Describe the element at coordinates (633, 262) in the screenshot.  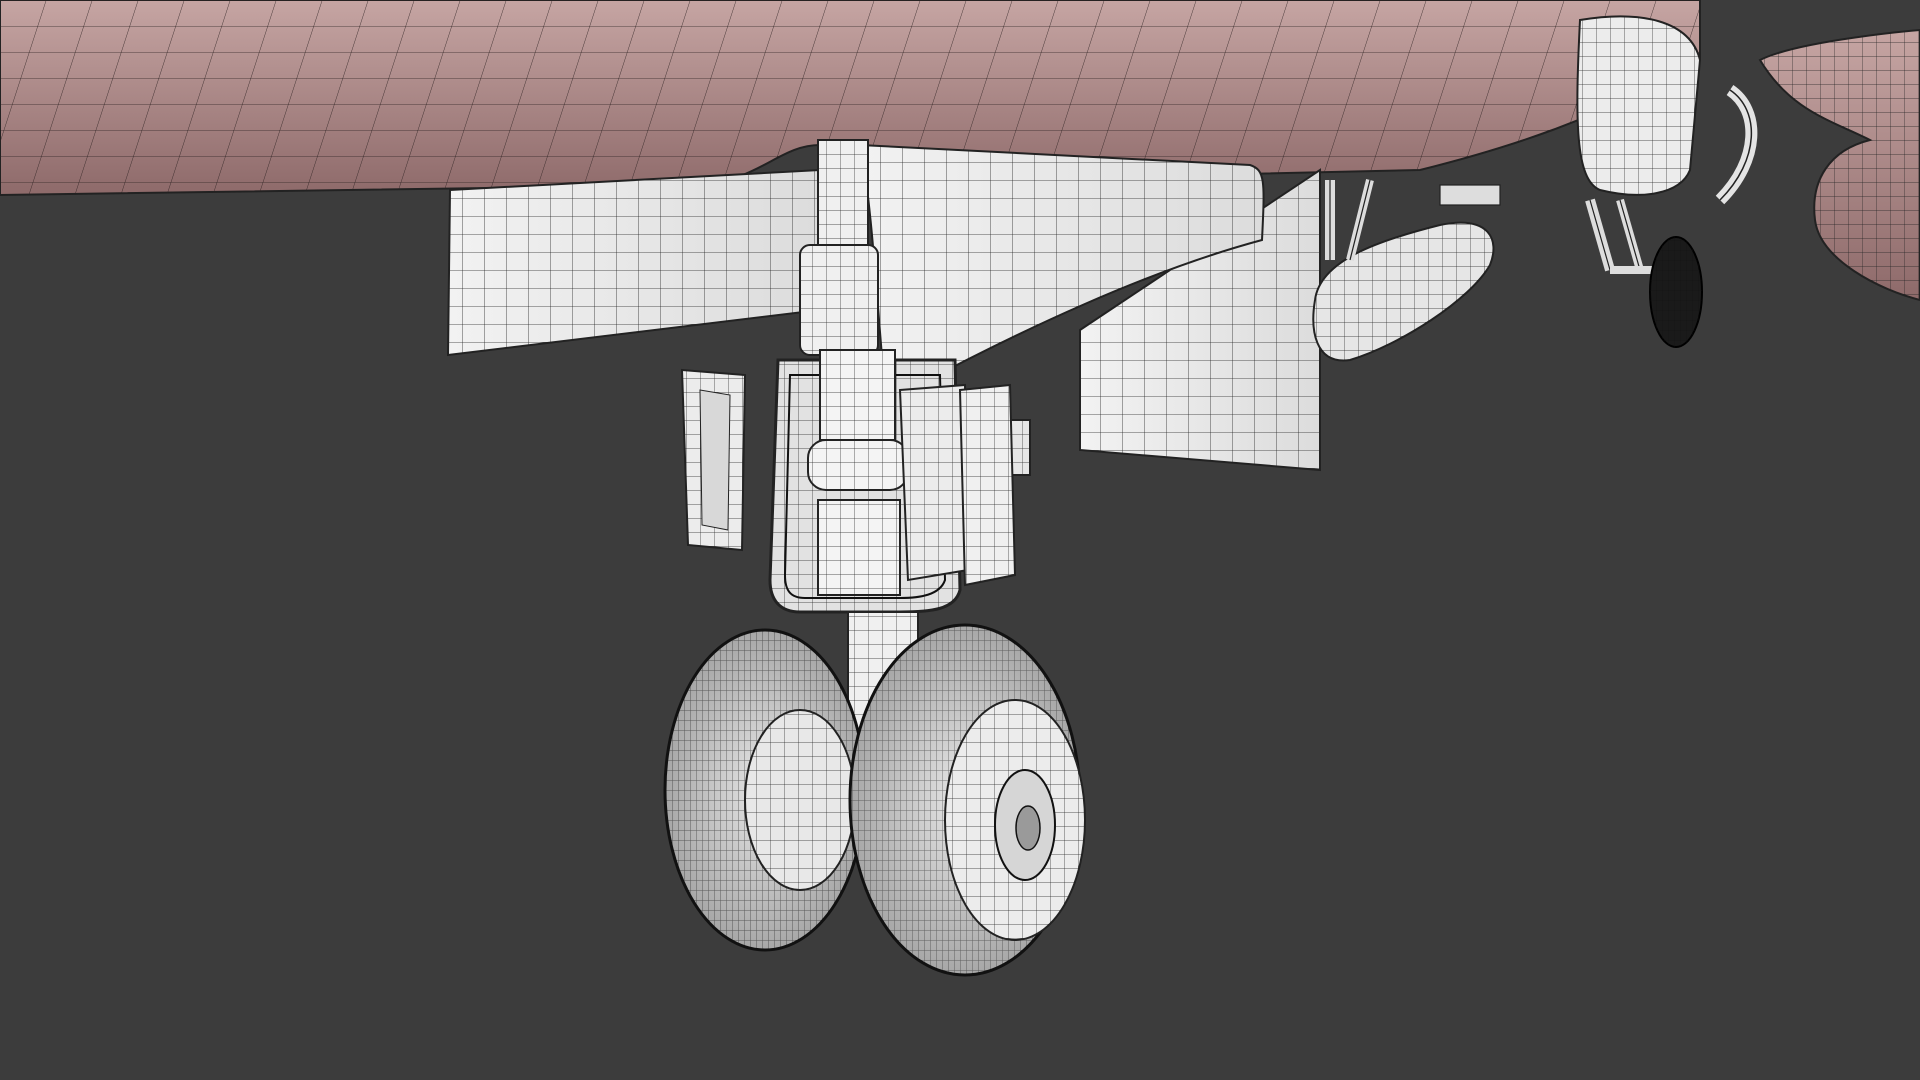
I see `bay-door-left` at that location.